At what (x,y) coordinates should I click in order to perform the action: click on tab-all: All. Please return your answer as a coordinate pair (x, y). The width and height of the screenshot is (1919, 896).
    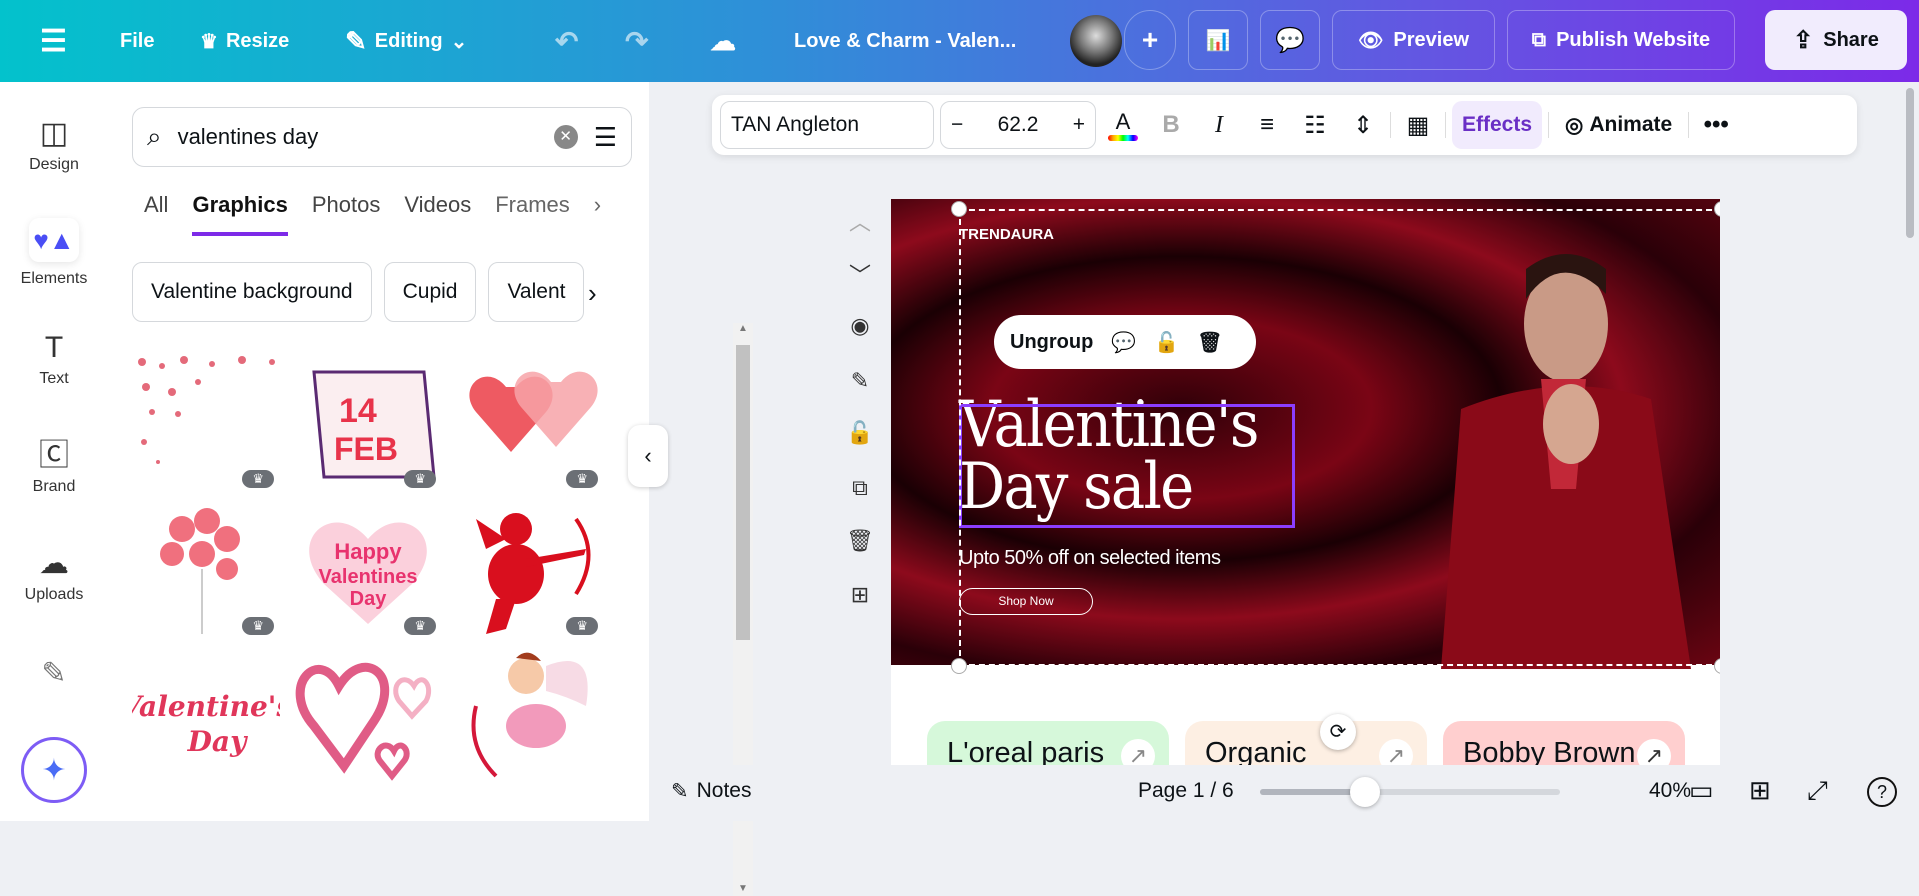
    Looking at the image, I should click on (156, 214).